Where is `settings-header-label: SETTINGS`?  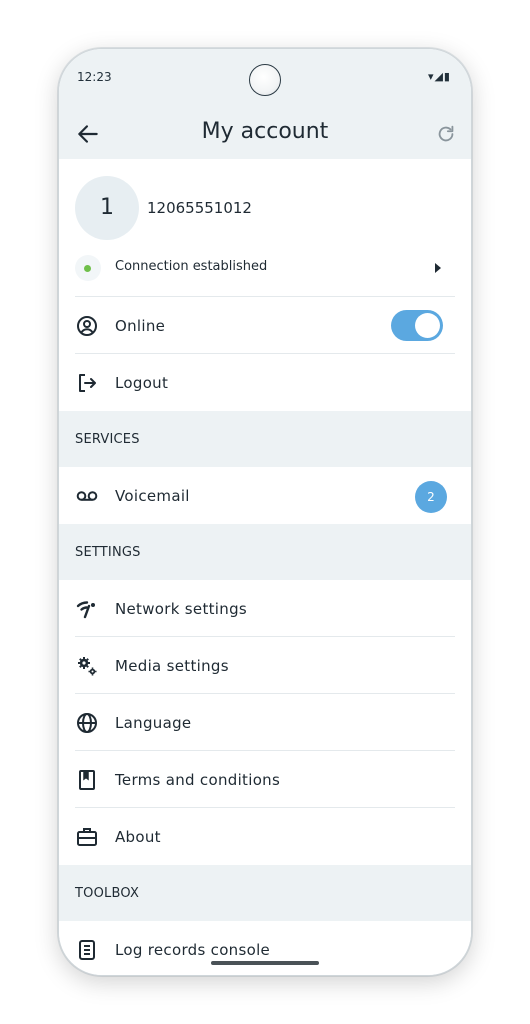 settings-header-label: SETTINGS is located at coordinates (108, 552).